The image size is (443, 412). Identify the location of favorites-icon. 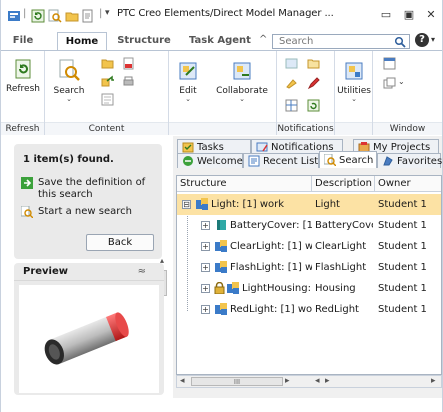
(388, 161).